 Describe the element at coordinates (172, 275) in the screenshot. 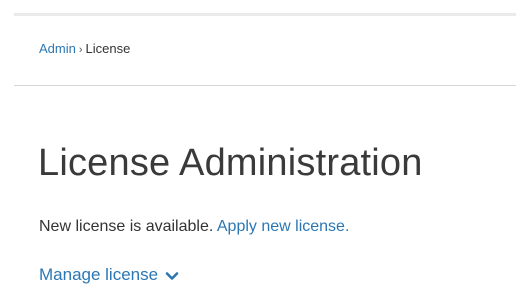

I see `chevron-down-icon` at that location.